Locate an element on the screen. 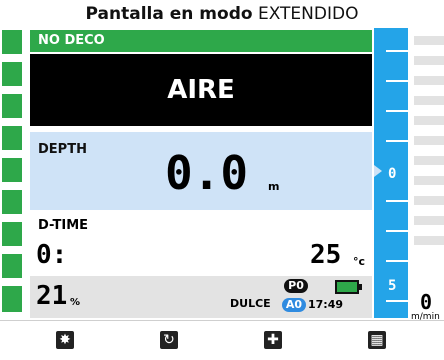  depth-unit: m is located at coordinates (274, 186).